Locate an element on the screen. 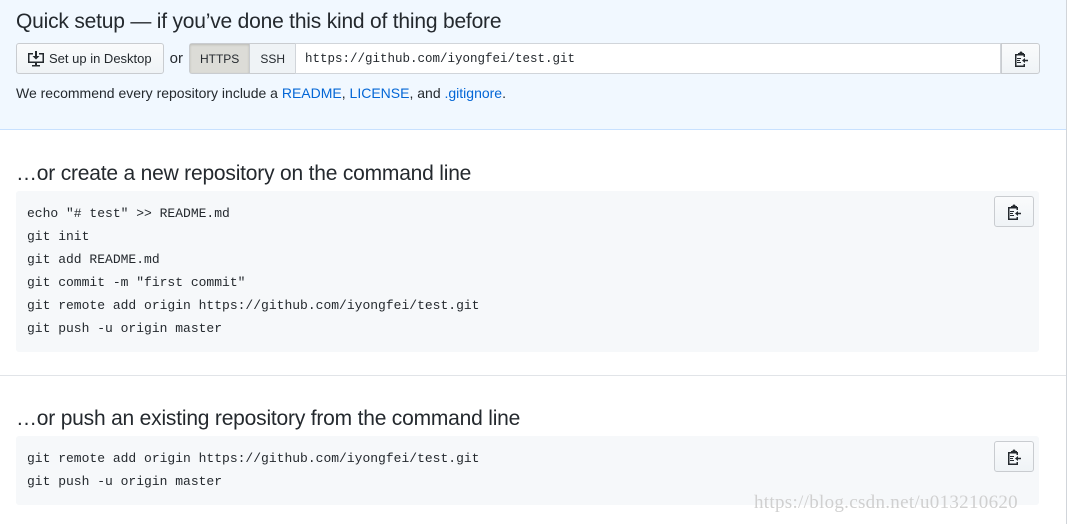 This screenshot has height=524, width=1086. copy-url-button is located at coordinates (1020, 58).